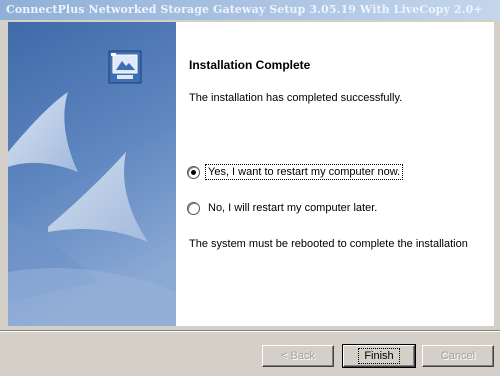  What do you see at coordinates (292, 208) in the screenshot?
I see `restart-later-label: No, I will restart my computer later.` at bounding box center [292, 208].